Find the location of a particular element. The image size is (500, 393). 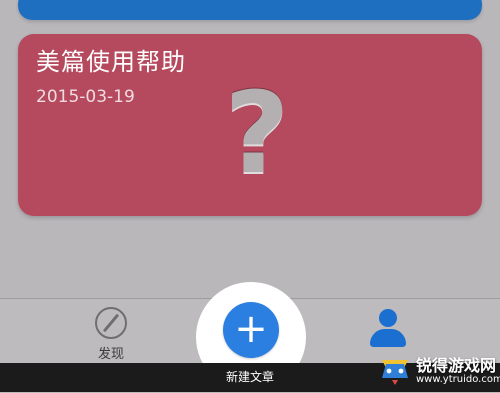

compass-icon is located at coordinates (111, 323).